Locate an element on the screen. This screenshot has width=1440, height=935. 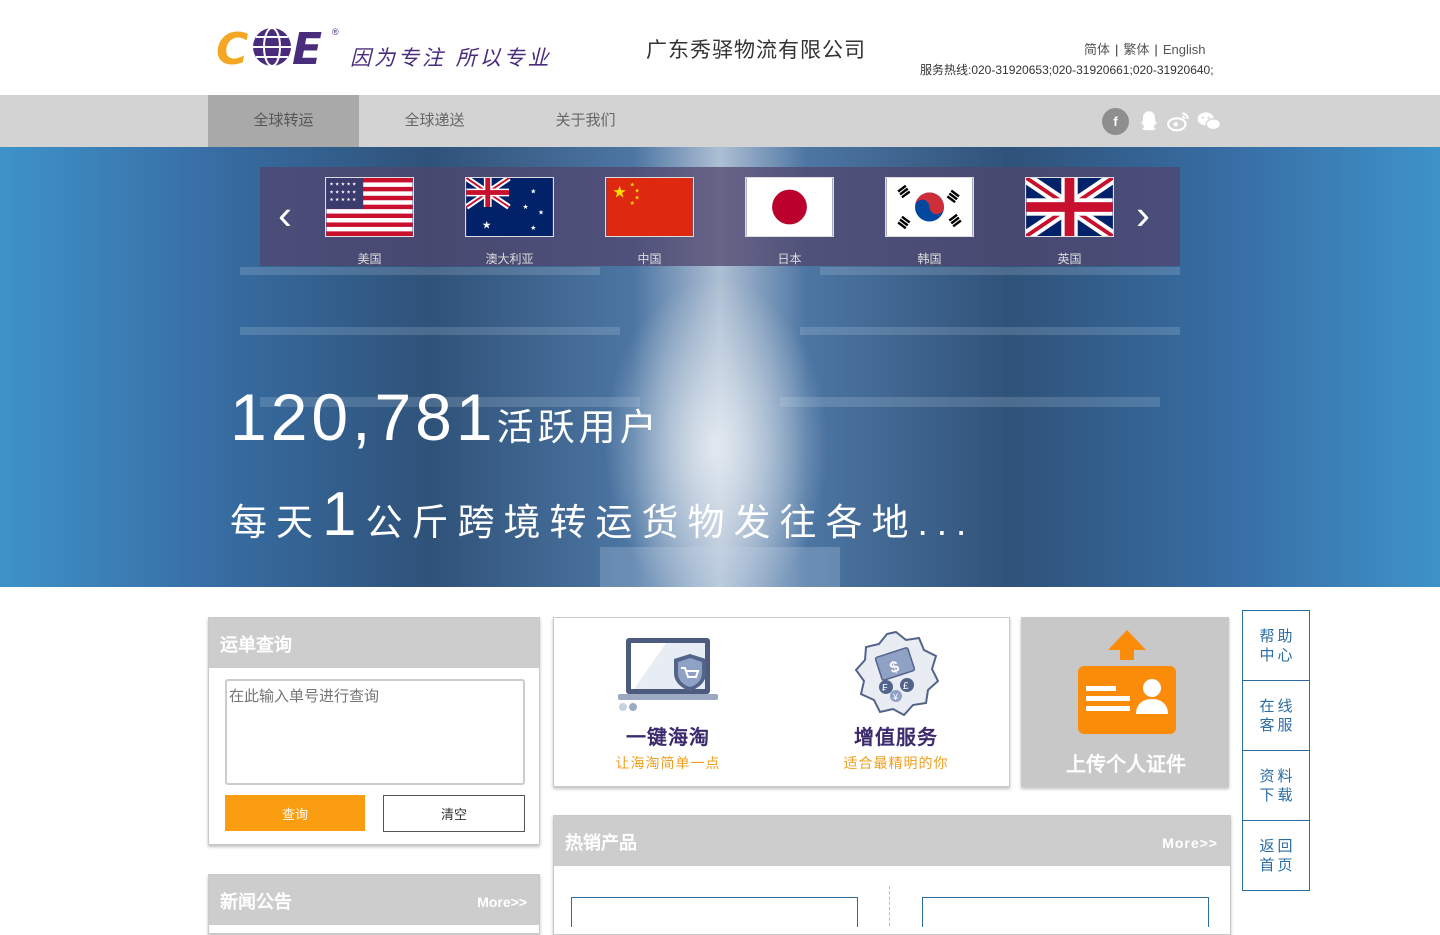
service-subtitle: 适合最精明的你 is located at coordinates (896, 763).